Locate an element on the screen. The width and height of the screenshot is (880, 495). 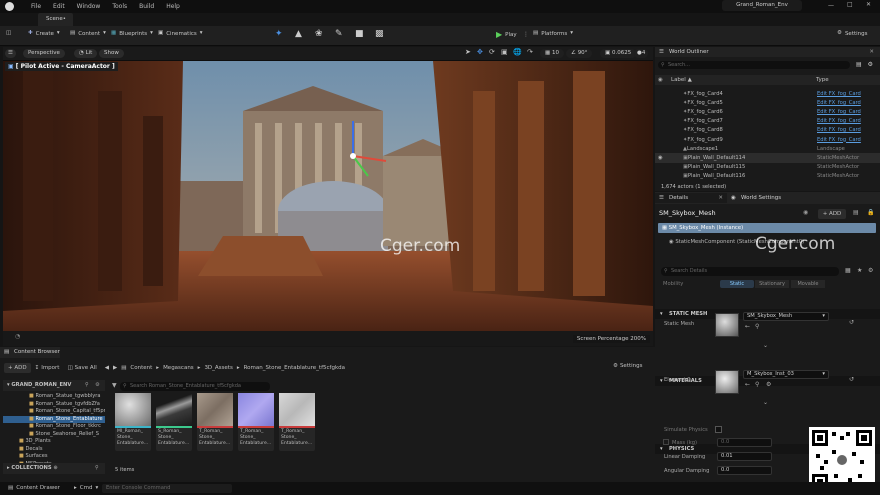
expand-chevron-icon: ⌄ is located at coordinates (765, 403).